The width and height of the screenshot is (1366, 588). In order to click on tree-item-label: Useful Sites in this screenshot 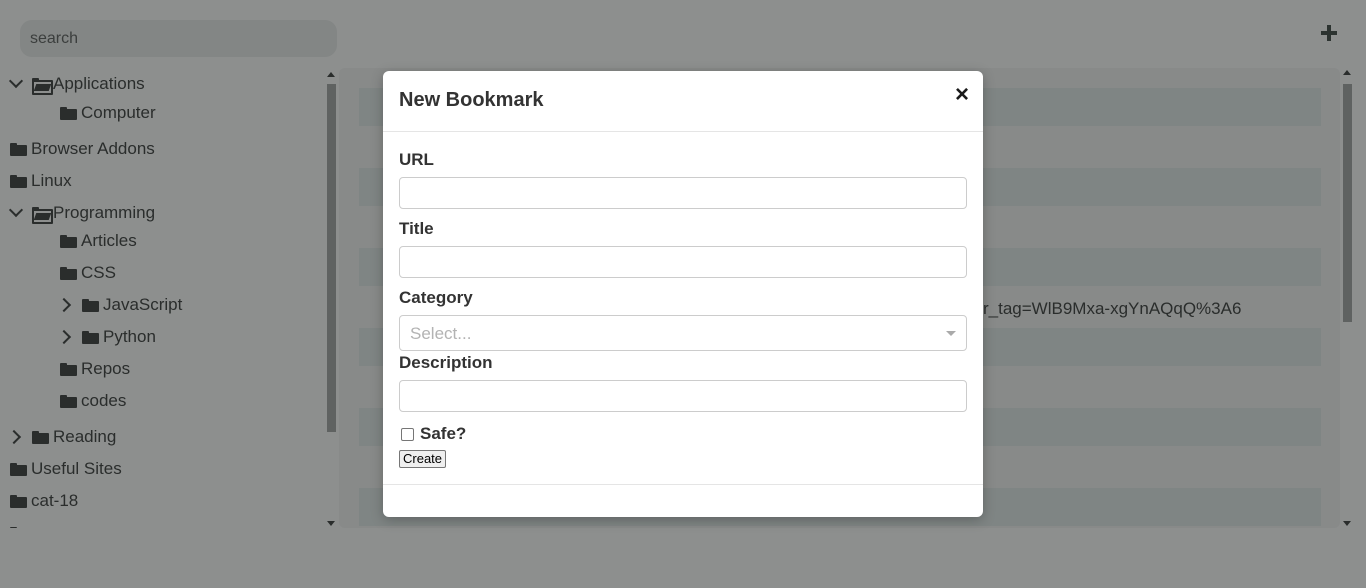, I will do `click(76, 468)`.